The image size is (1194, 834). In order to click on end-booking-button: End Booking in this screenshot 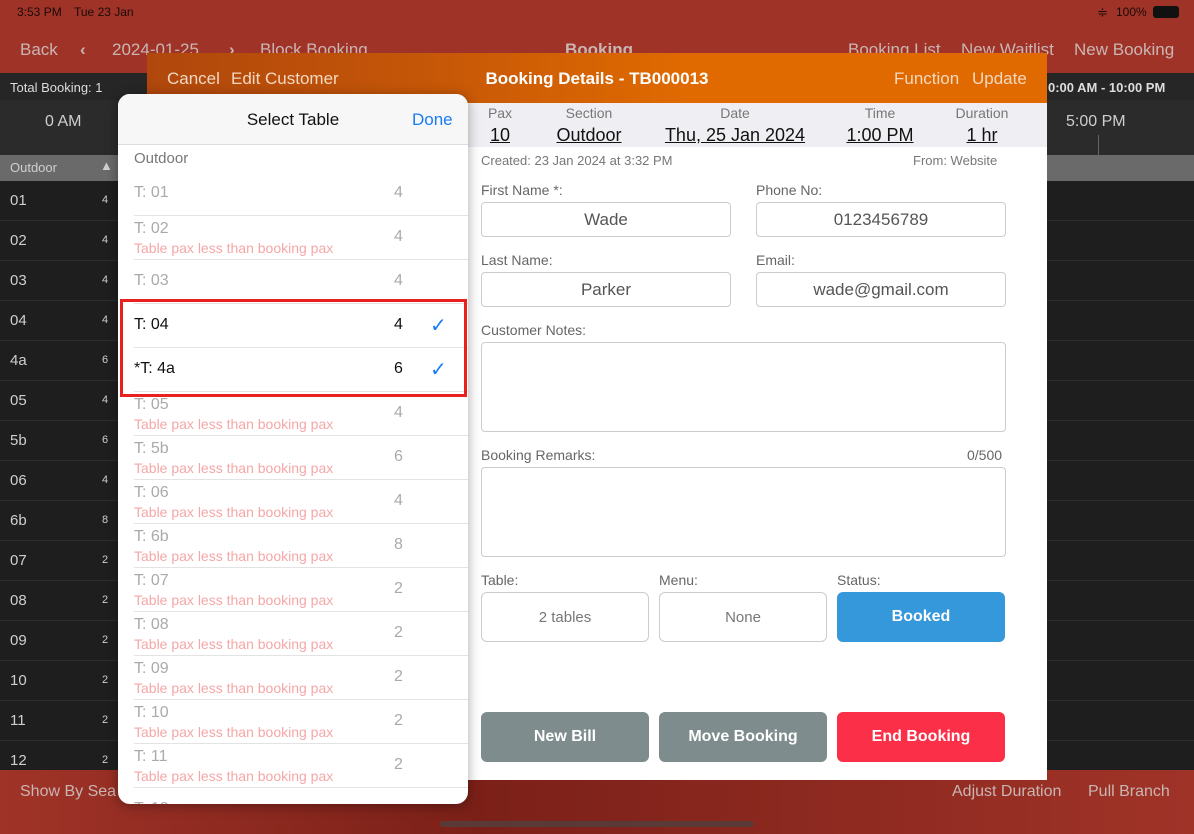, I will do `click(921, 737)`.